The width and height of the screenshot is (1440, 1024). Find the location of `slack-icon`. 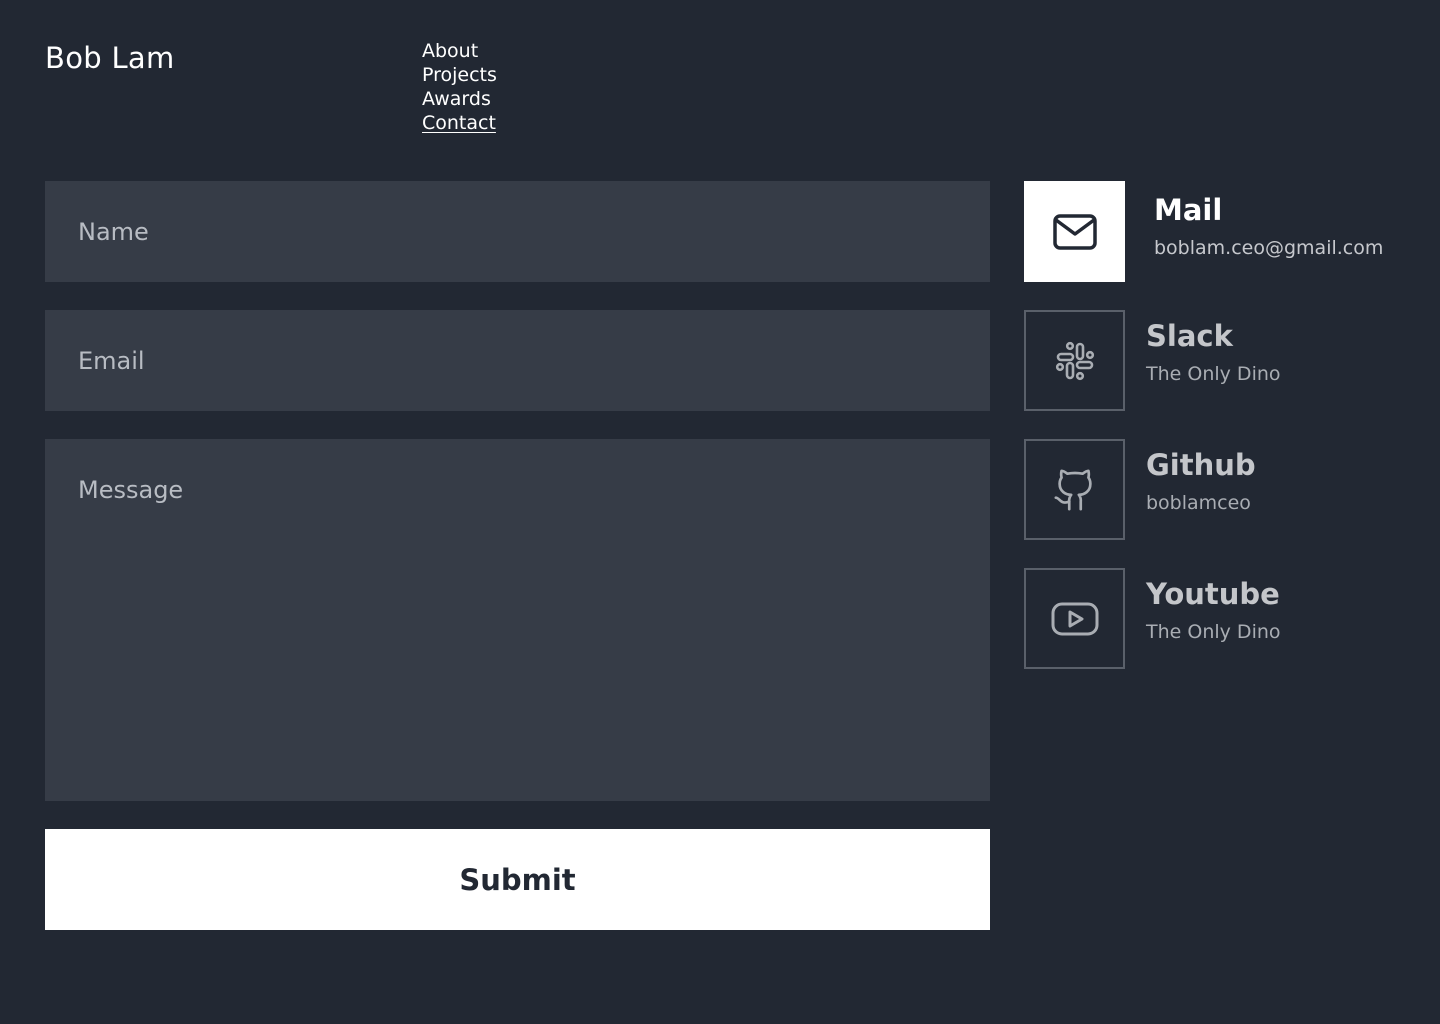

slack-icon is located at coordinates (1074, 360).